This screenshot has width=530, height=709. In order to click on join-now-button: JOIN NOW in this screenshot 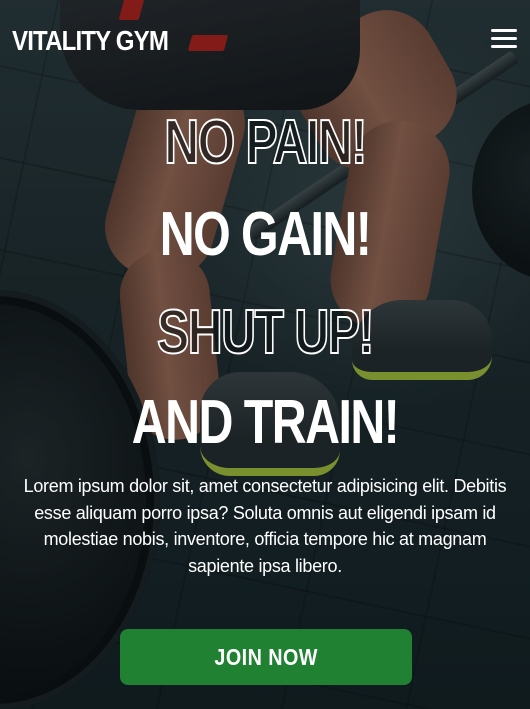, I will do `click(266, 657)`.